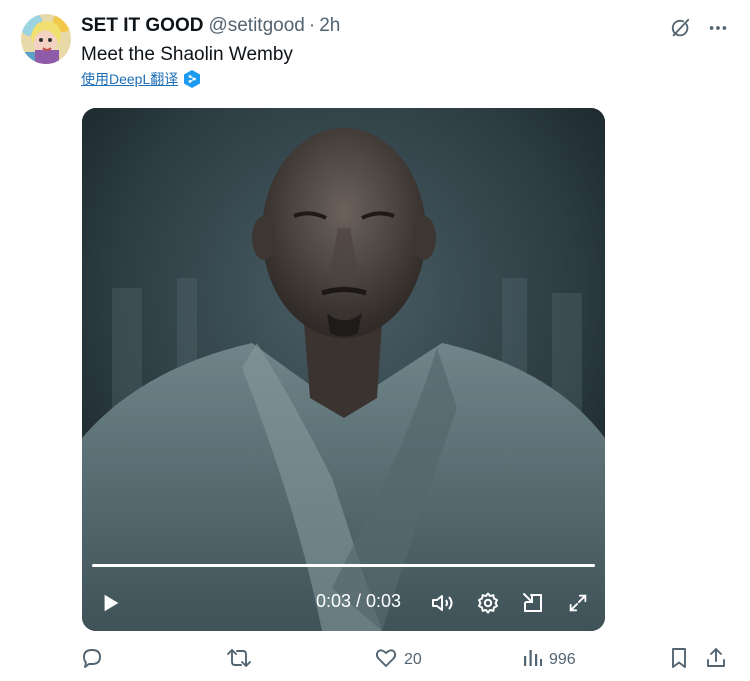 This screenshot has height=681, width=750. I want to click on bookmark-button, so click(679, 660).